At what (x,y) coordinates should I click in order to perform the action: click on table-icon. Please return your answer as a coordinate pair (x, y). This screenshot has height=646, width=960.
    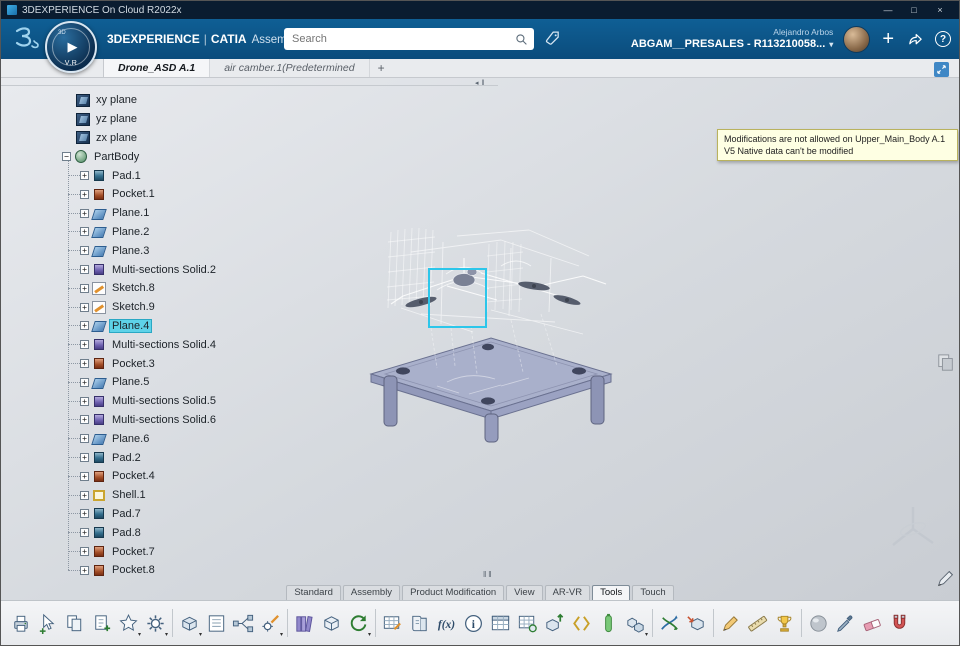
    Looking at the image, I should click on (500, 623).